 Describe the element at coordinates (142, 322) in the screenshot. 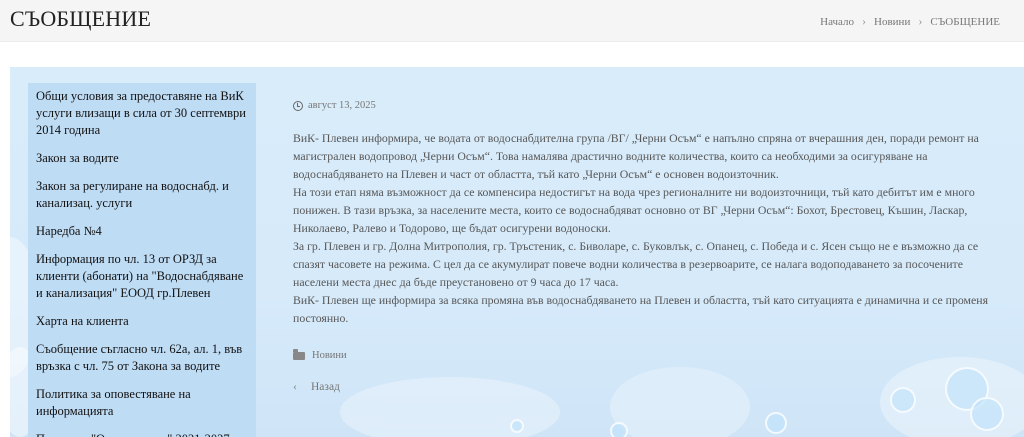

I see `sidebar-item-client-charter: Харта на клиента` at that location.